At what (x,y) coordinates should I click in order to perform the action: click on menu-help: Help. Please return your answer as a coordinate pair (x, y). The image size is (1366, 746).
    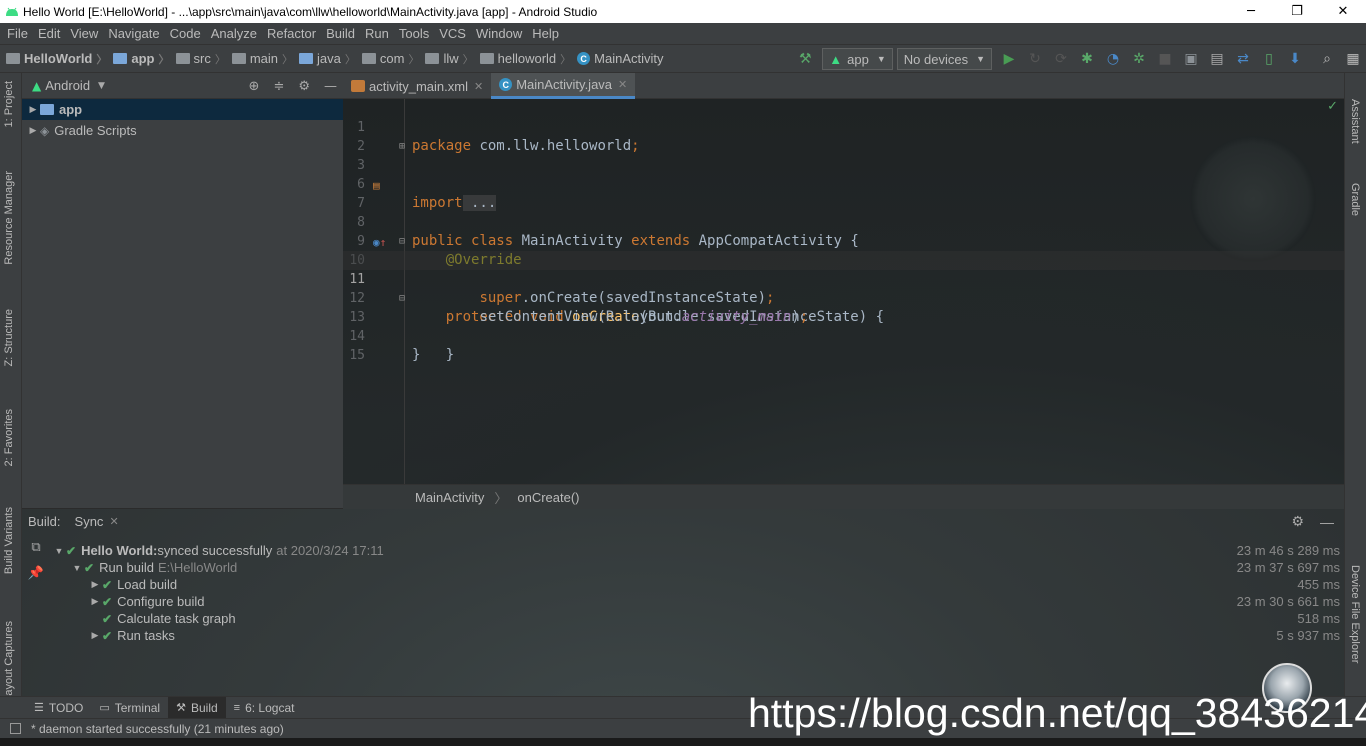
    Looking at the image, I should click on (545, 33).